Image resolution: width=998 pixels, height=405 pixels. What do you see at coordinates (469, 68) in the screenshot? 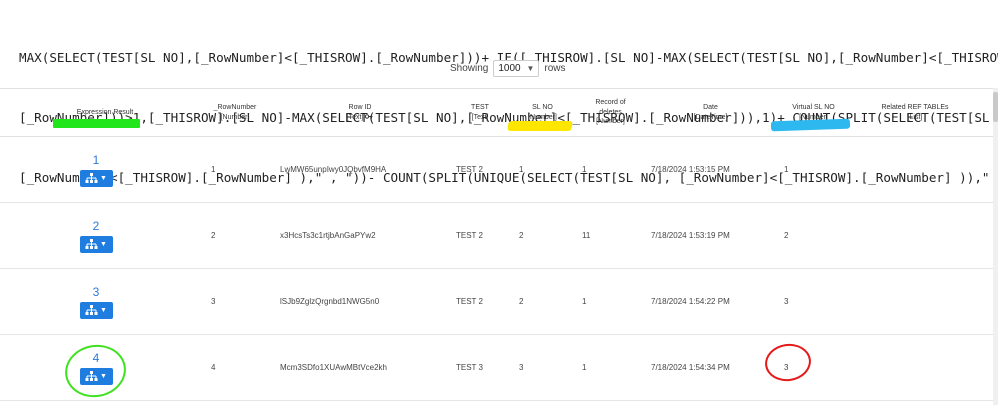
I see `showing-label: Showing` at bounding box center [469, 68].